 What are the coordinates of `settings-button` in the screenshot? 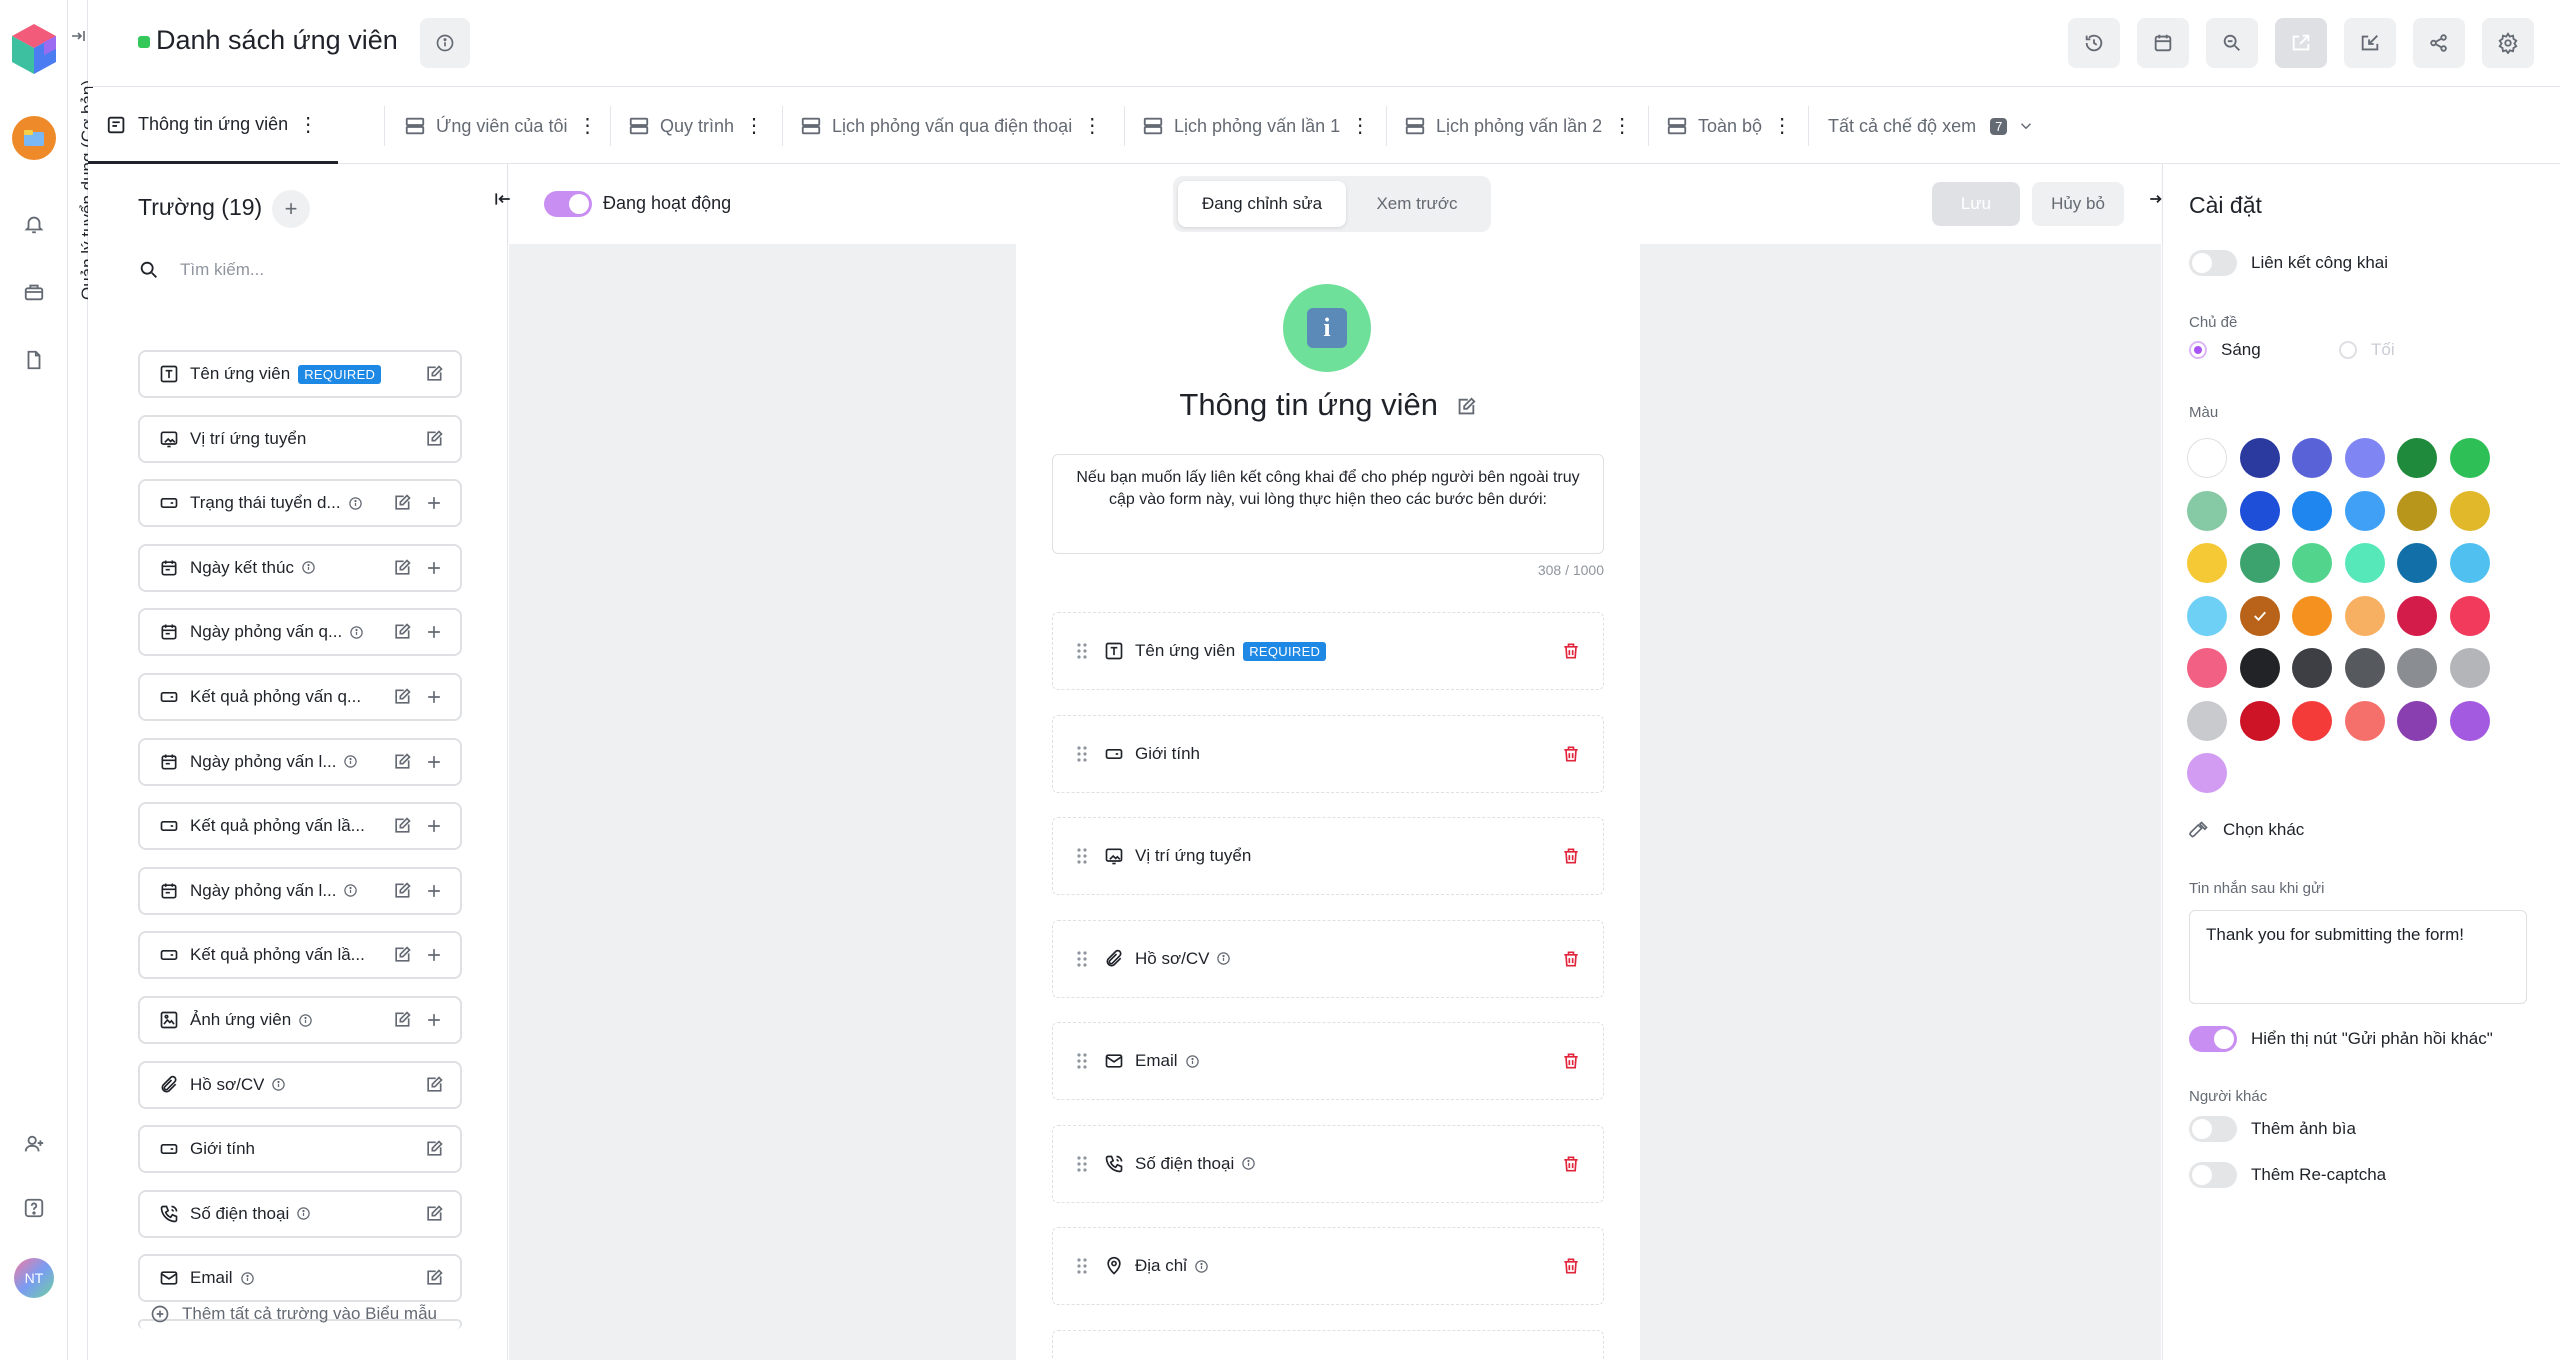 It's located at (2508, 43).